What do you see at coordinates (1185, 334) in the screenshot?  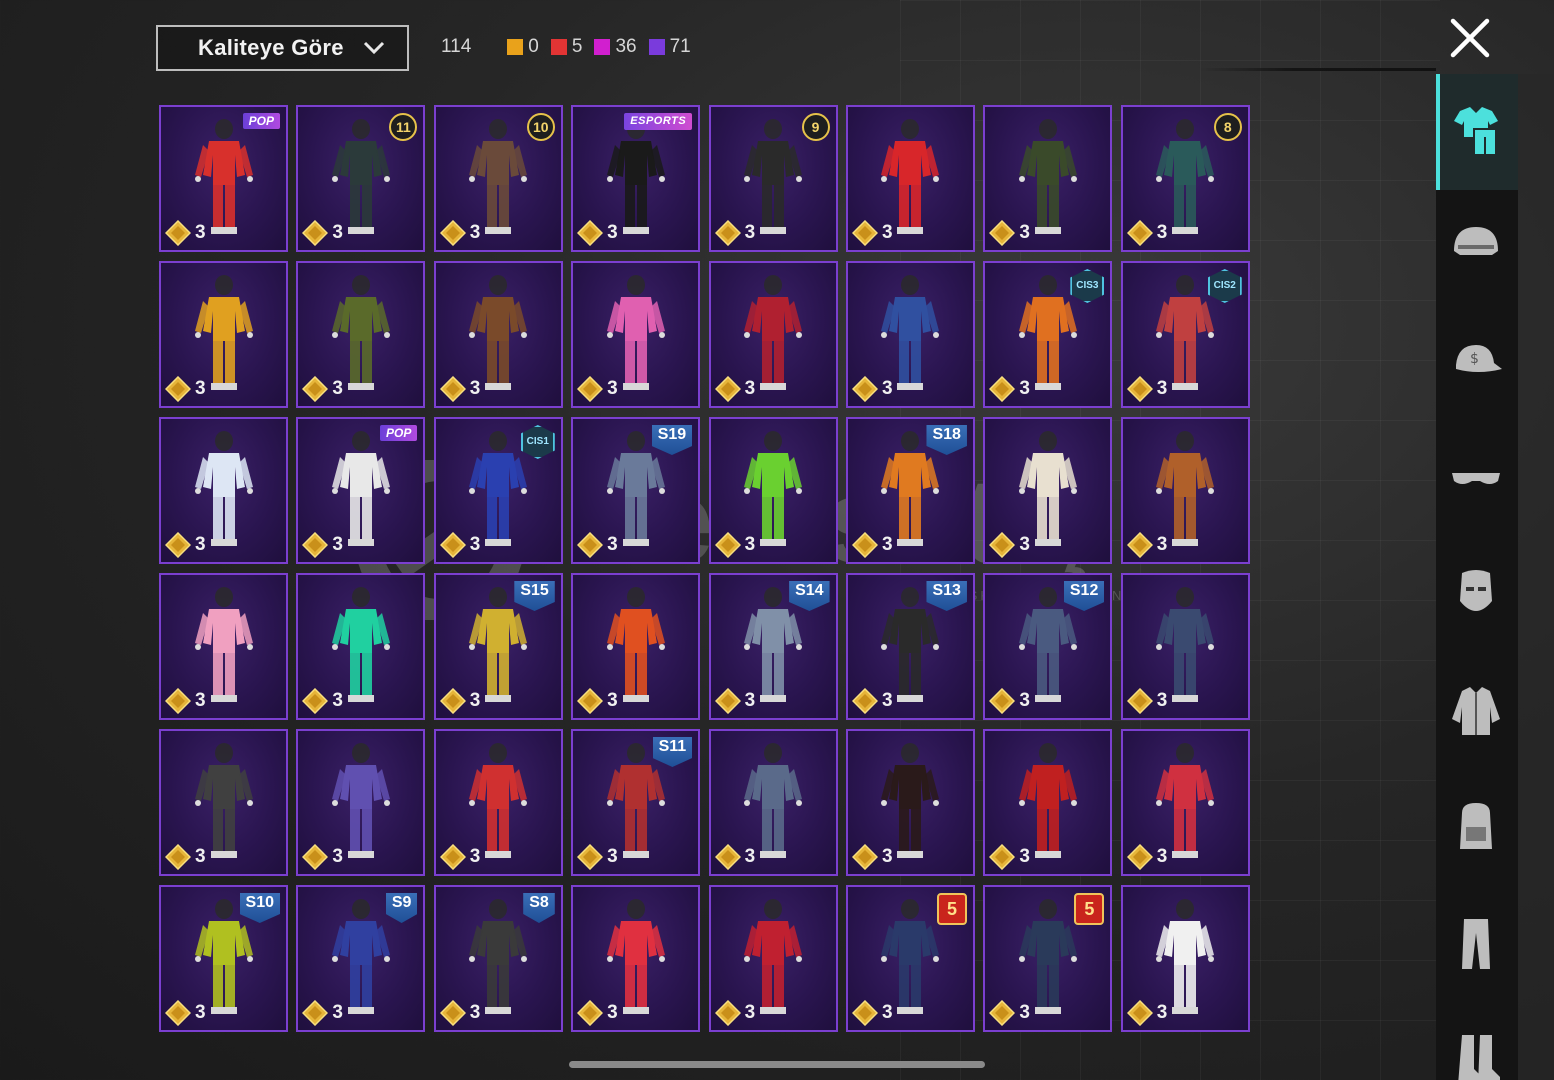 I see `inventory-item-card: CIS2 3` at bounding box center [1185, 334].